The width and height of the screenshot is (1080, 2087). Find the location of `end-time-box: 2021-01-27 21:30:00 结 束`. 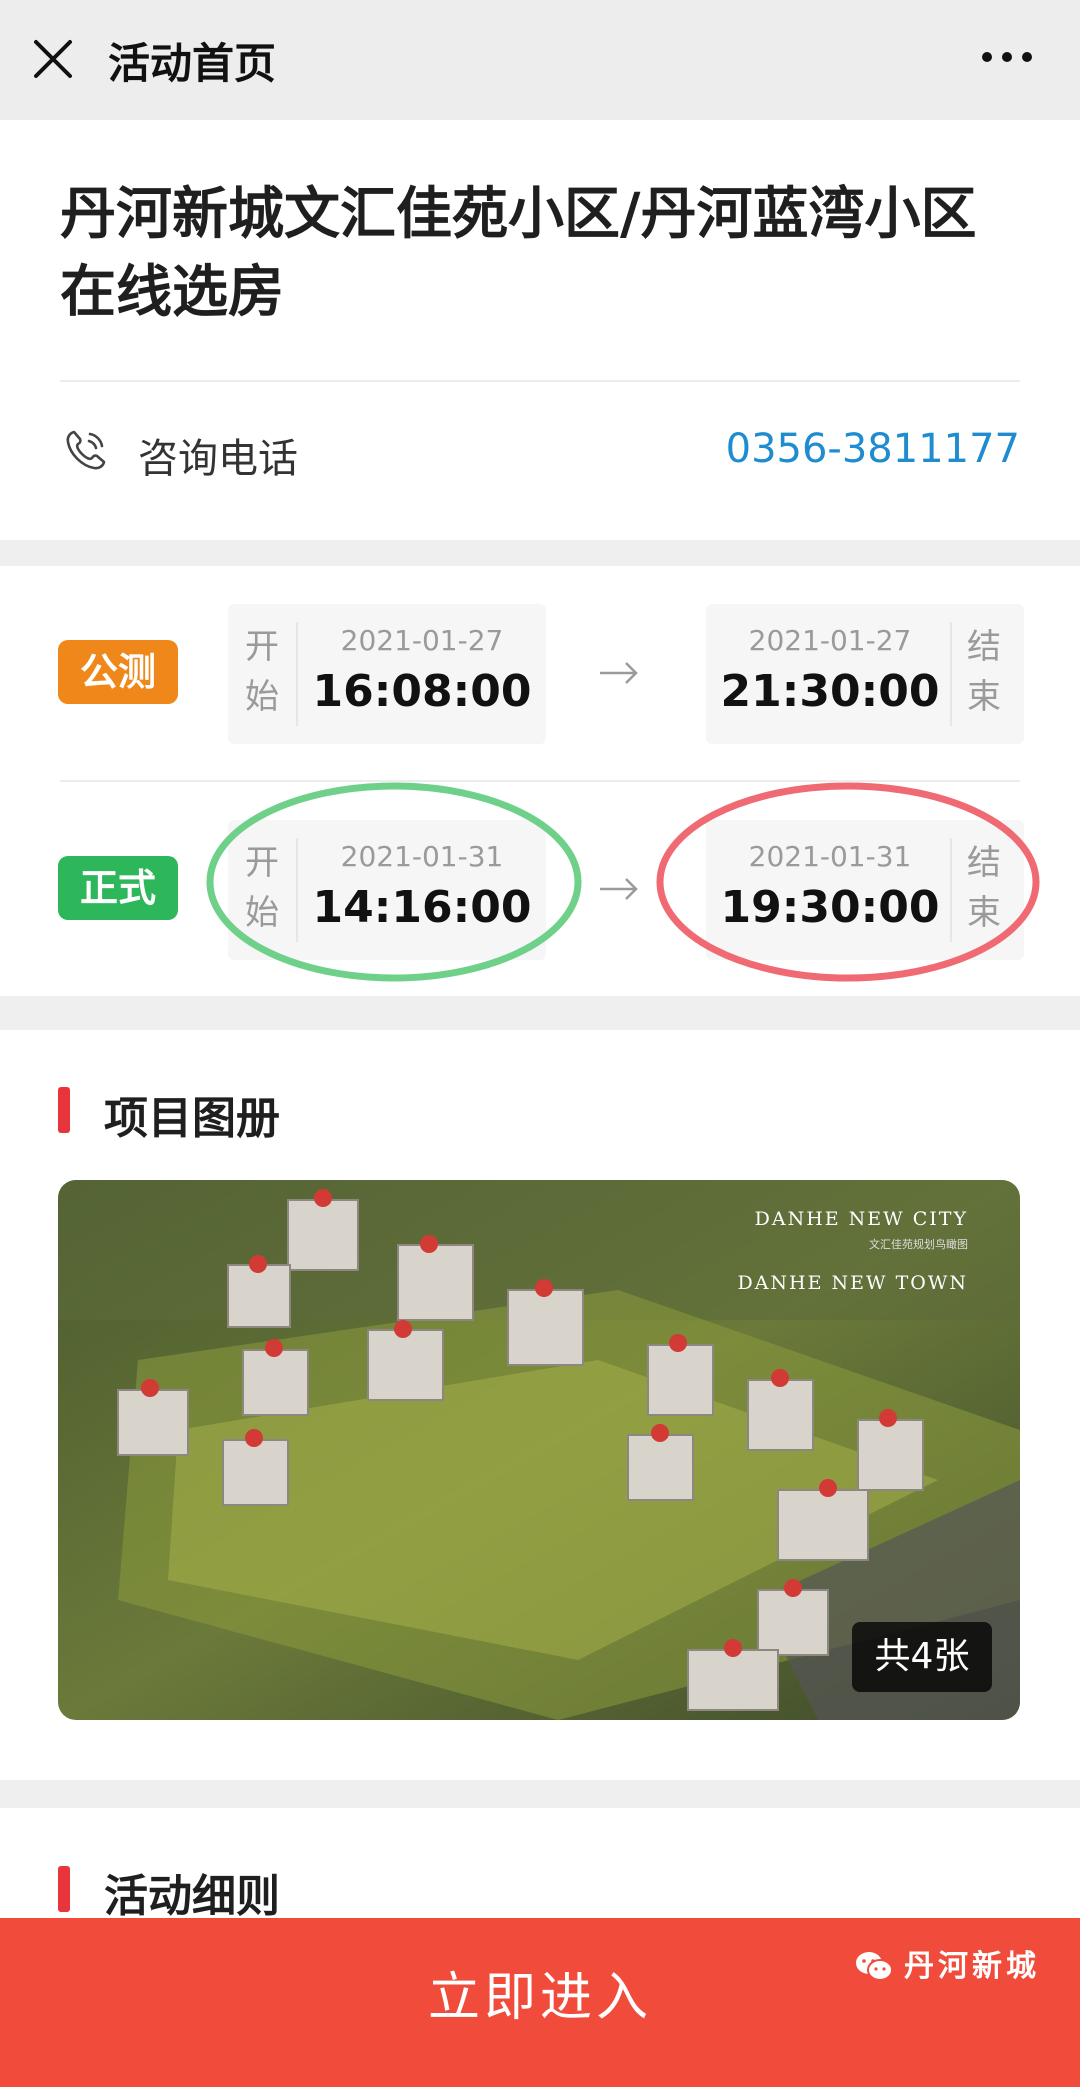

end-time-box: 2021-01-27 21:30:00 结 束 is located at coordinates (865, 674).